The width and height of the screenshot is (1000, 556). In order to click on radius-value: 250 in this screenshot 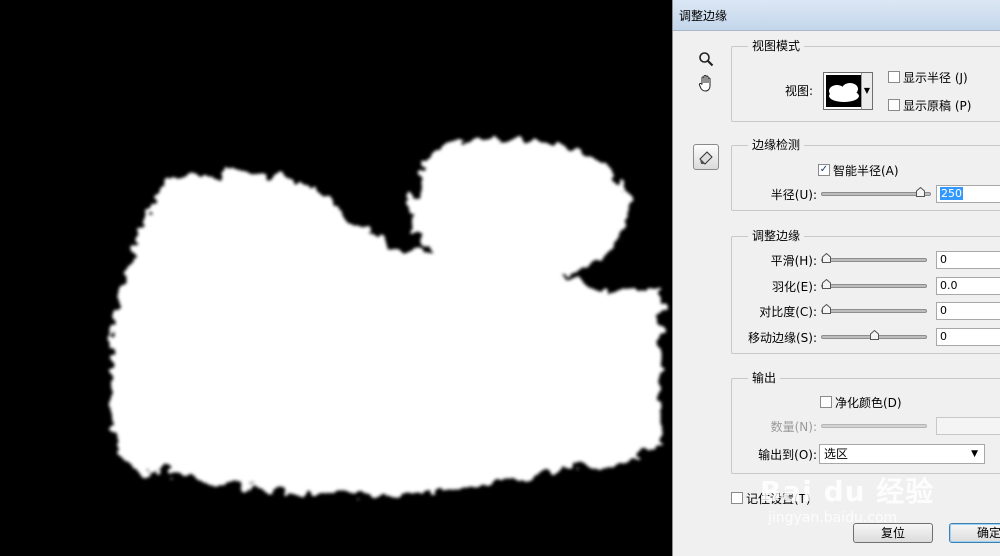, I will do `click(951, 193)`.